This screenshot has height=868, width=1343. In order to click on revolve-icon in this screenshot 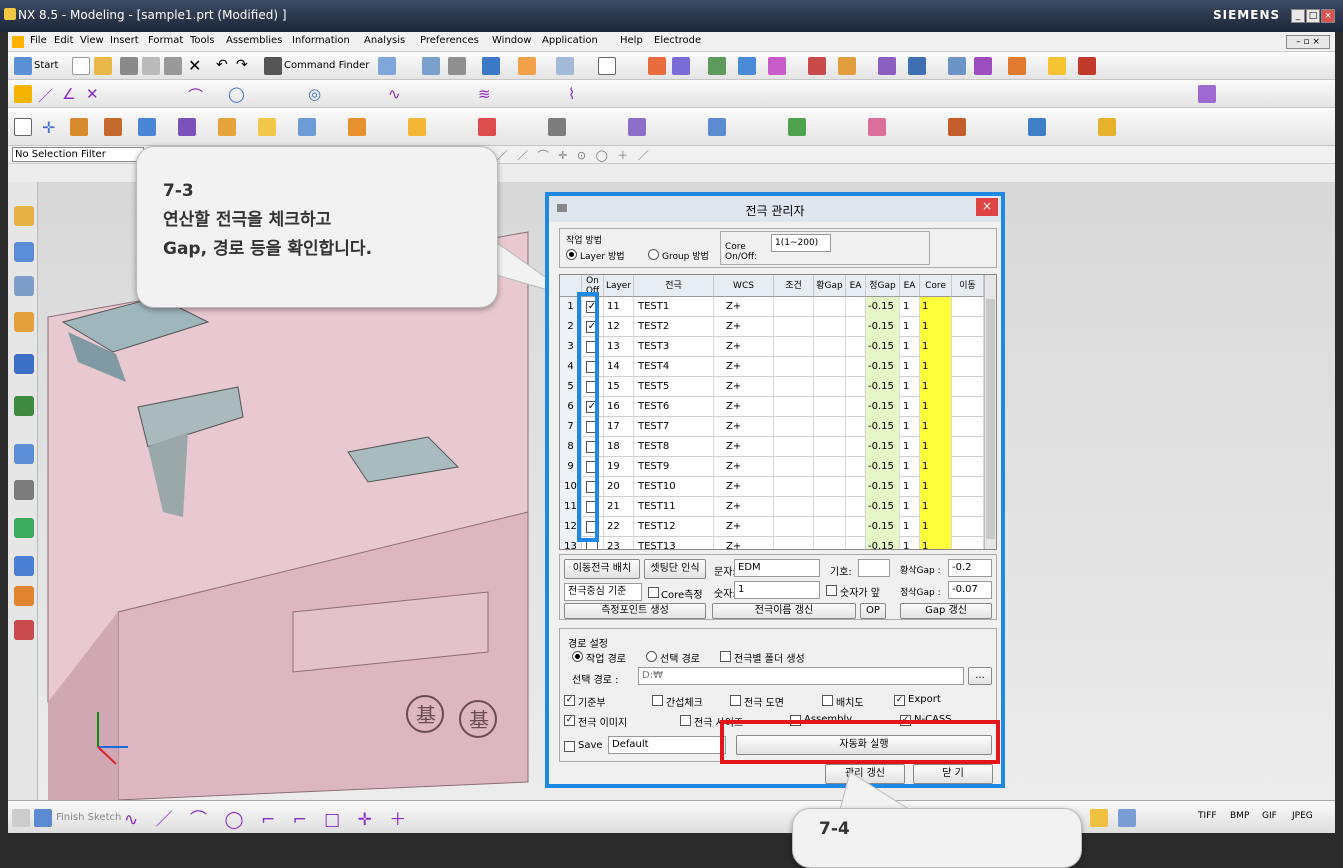, I will do `click(113, 127)`.